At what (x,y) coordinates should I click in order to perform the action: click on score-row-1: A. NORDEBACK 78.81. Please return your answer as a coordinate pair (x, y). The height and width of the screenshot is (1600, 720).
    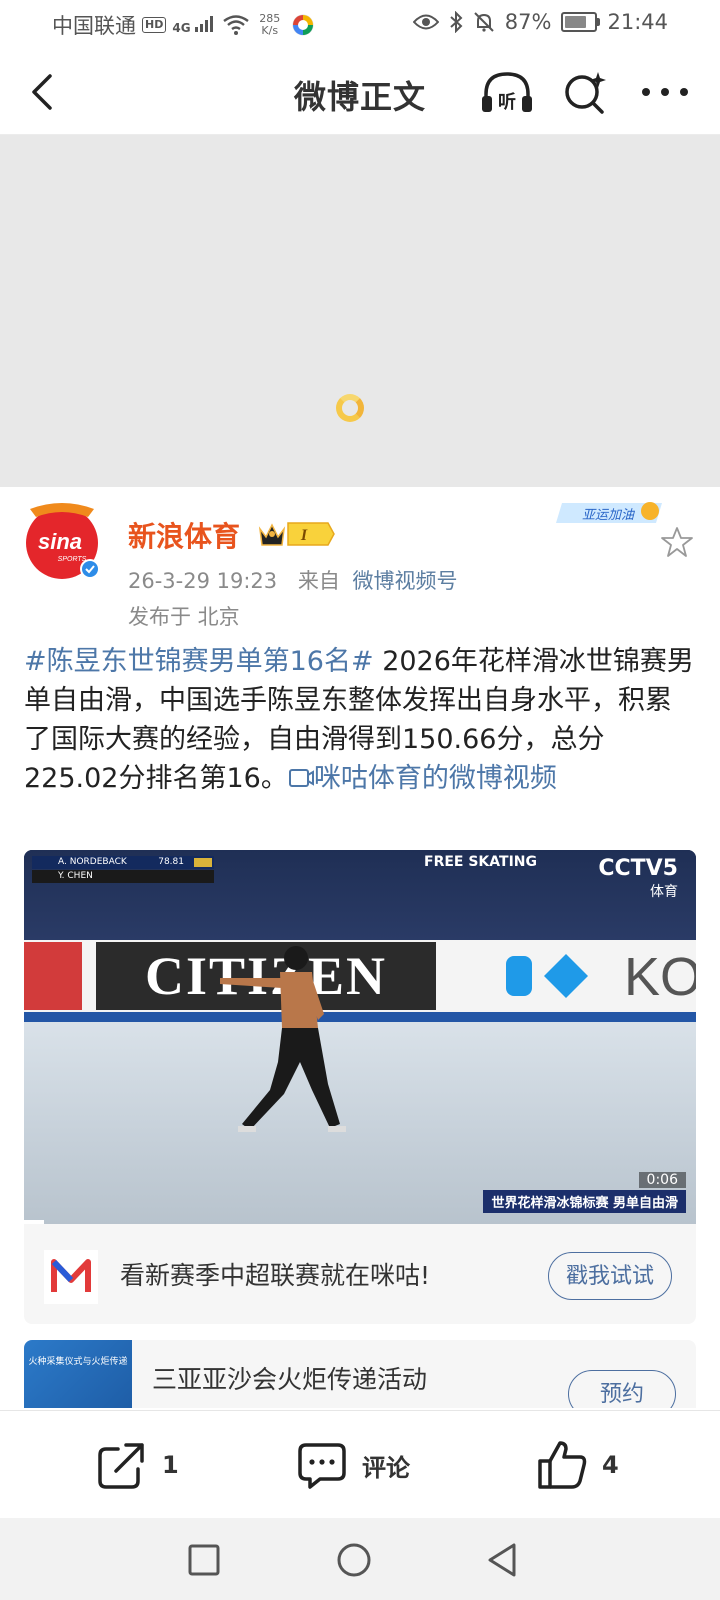
    Looking at the image, I should click on (123, 862).